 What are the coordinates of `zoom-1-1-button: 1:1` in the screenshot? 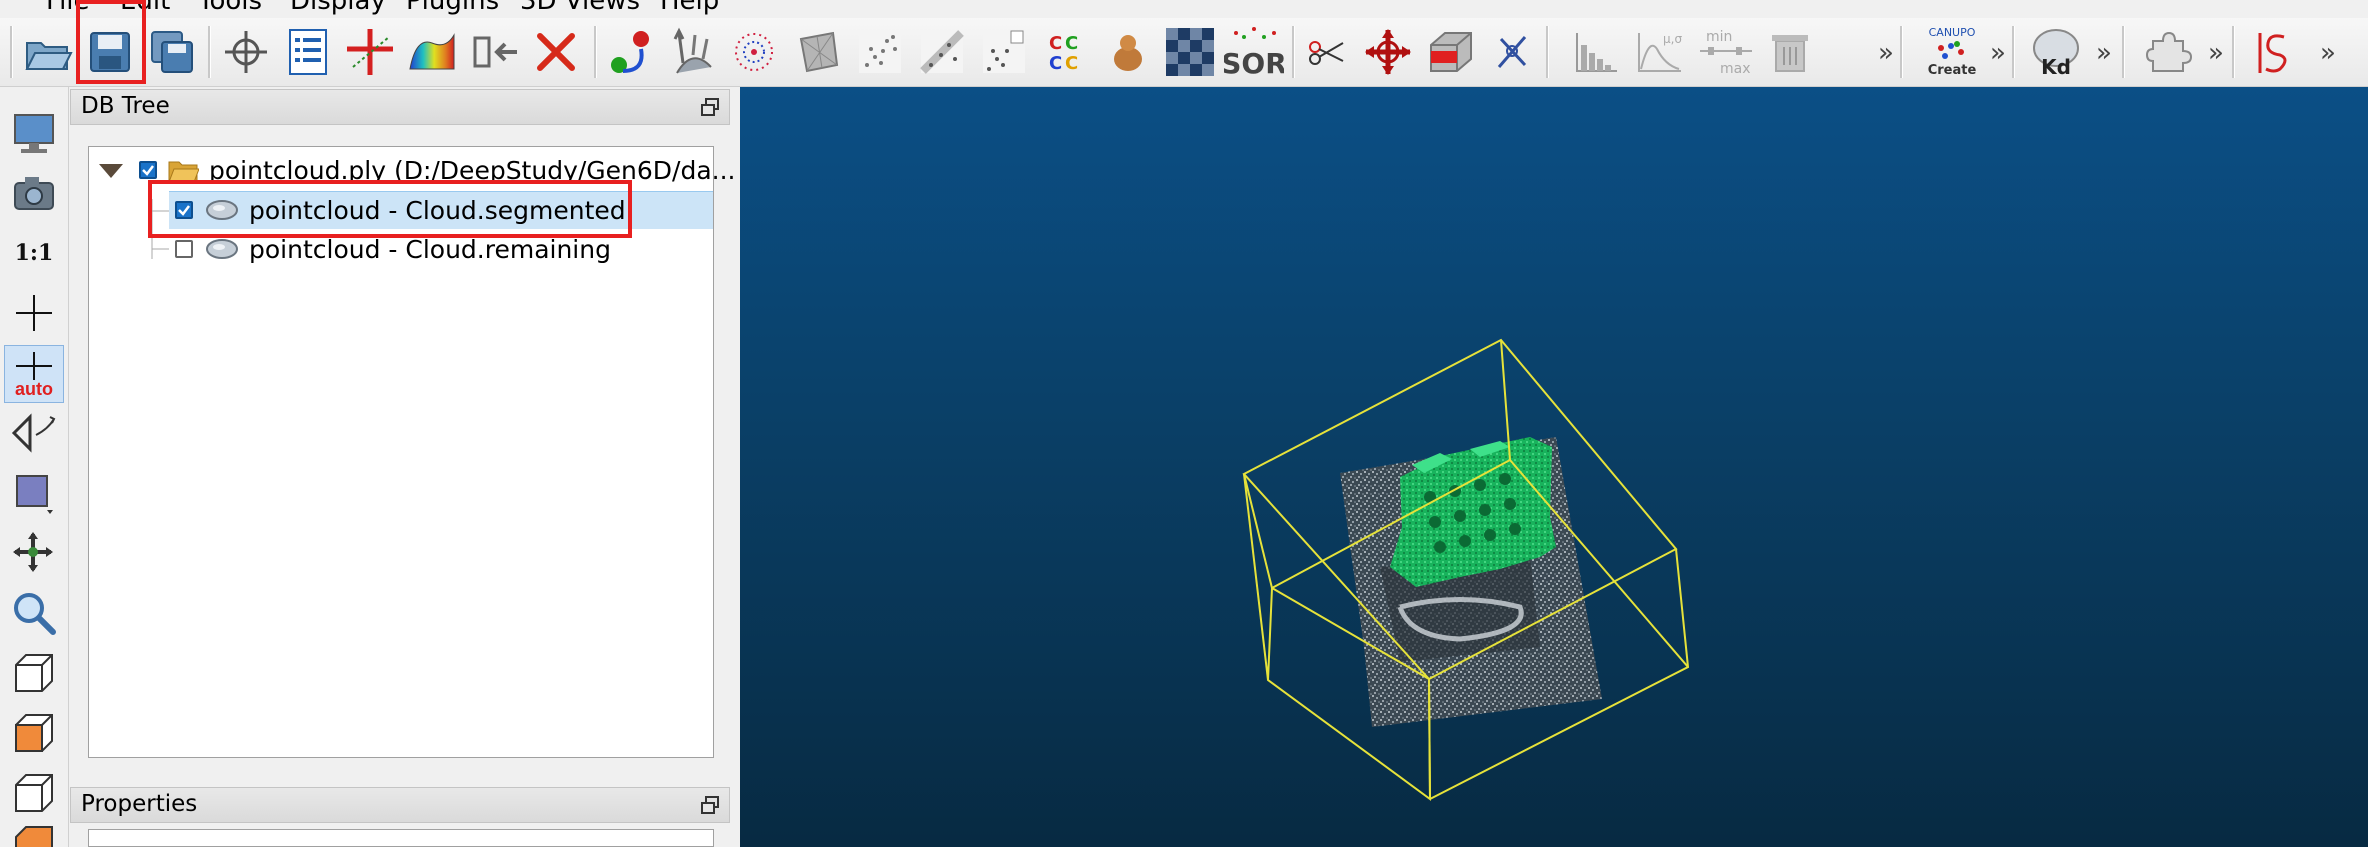 It's located at (34, 253).